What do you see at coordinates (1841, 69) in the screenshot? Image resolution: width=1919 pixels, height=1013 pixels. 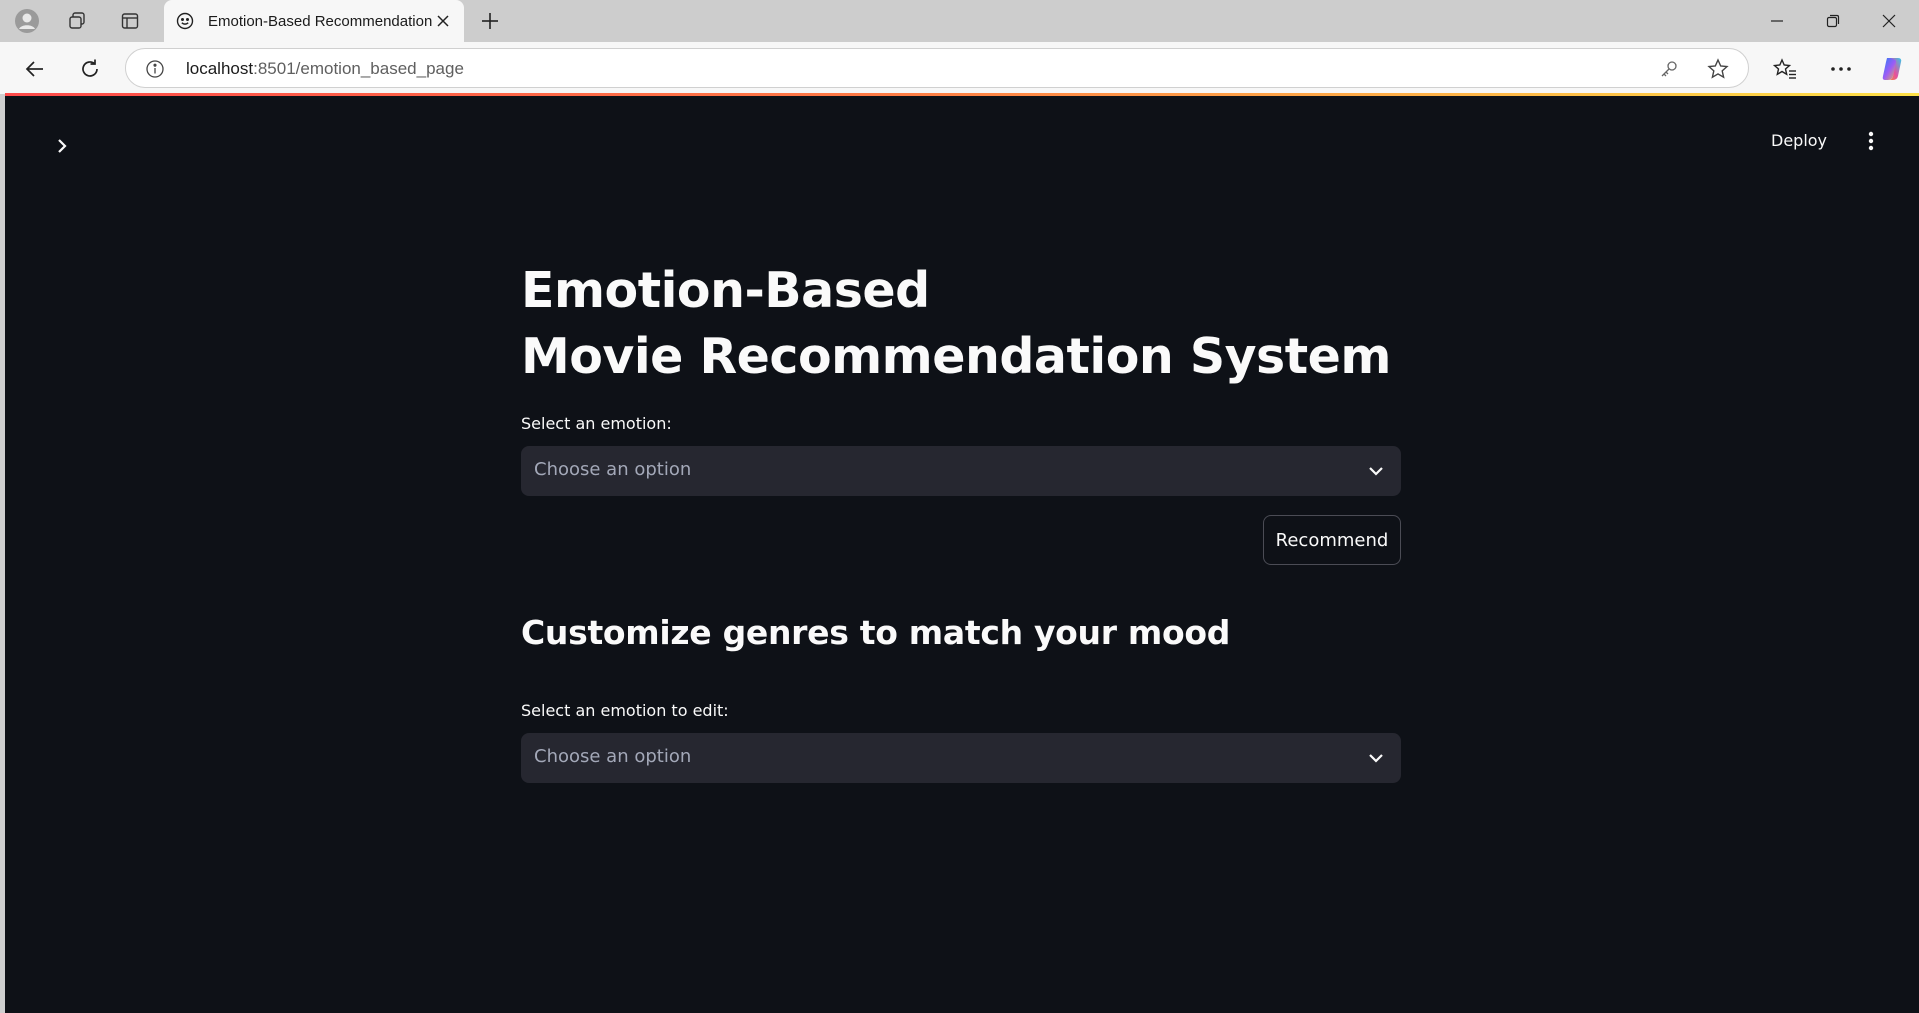 I see `more-icon` at bounding box center [1841, 69].